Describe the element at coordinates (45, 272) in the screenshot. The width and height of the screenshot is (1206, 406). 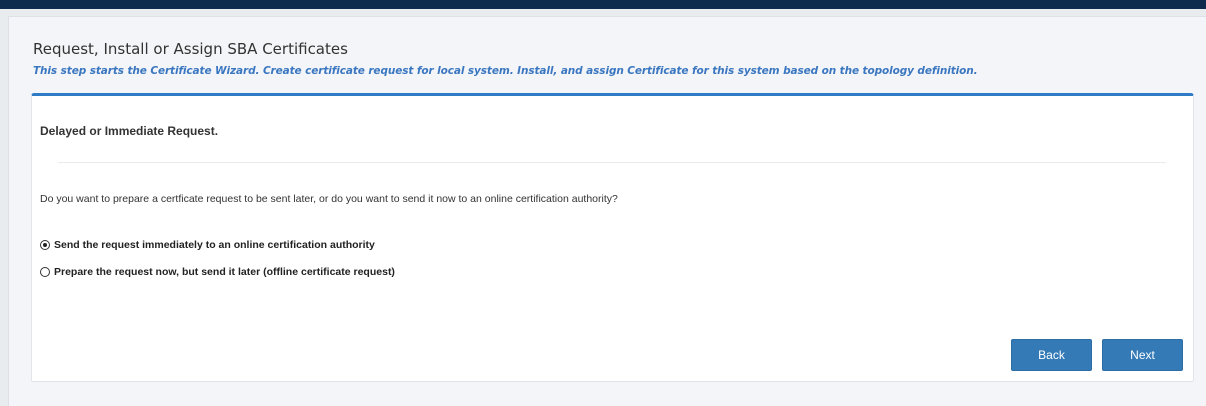
I see `radio-send-later` at that location.